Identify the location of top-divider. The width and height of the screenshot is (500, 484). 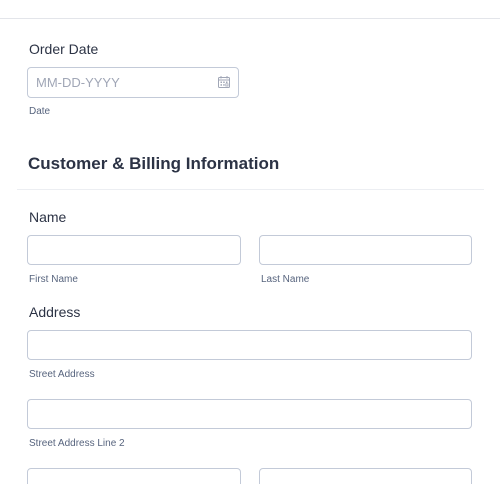
(250, 18).